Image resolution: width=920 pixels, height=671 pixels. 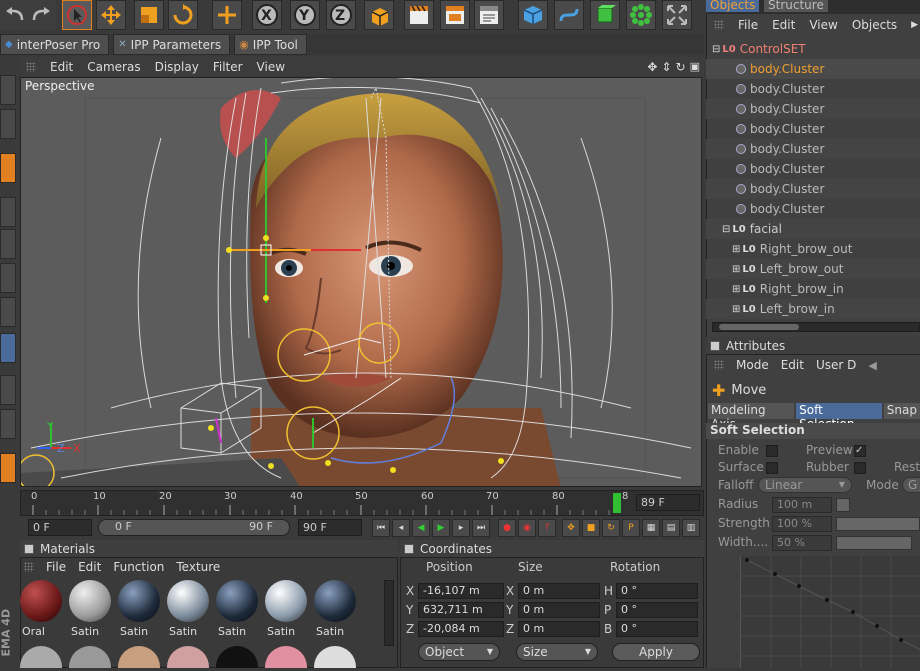 What do you see at coordinates (751, 417) in the screenshot?
I see `tab-modeling-axis: Modeling Axis` at bounding box center [751, 417].